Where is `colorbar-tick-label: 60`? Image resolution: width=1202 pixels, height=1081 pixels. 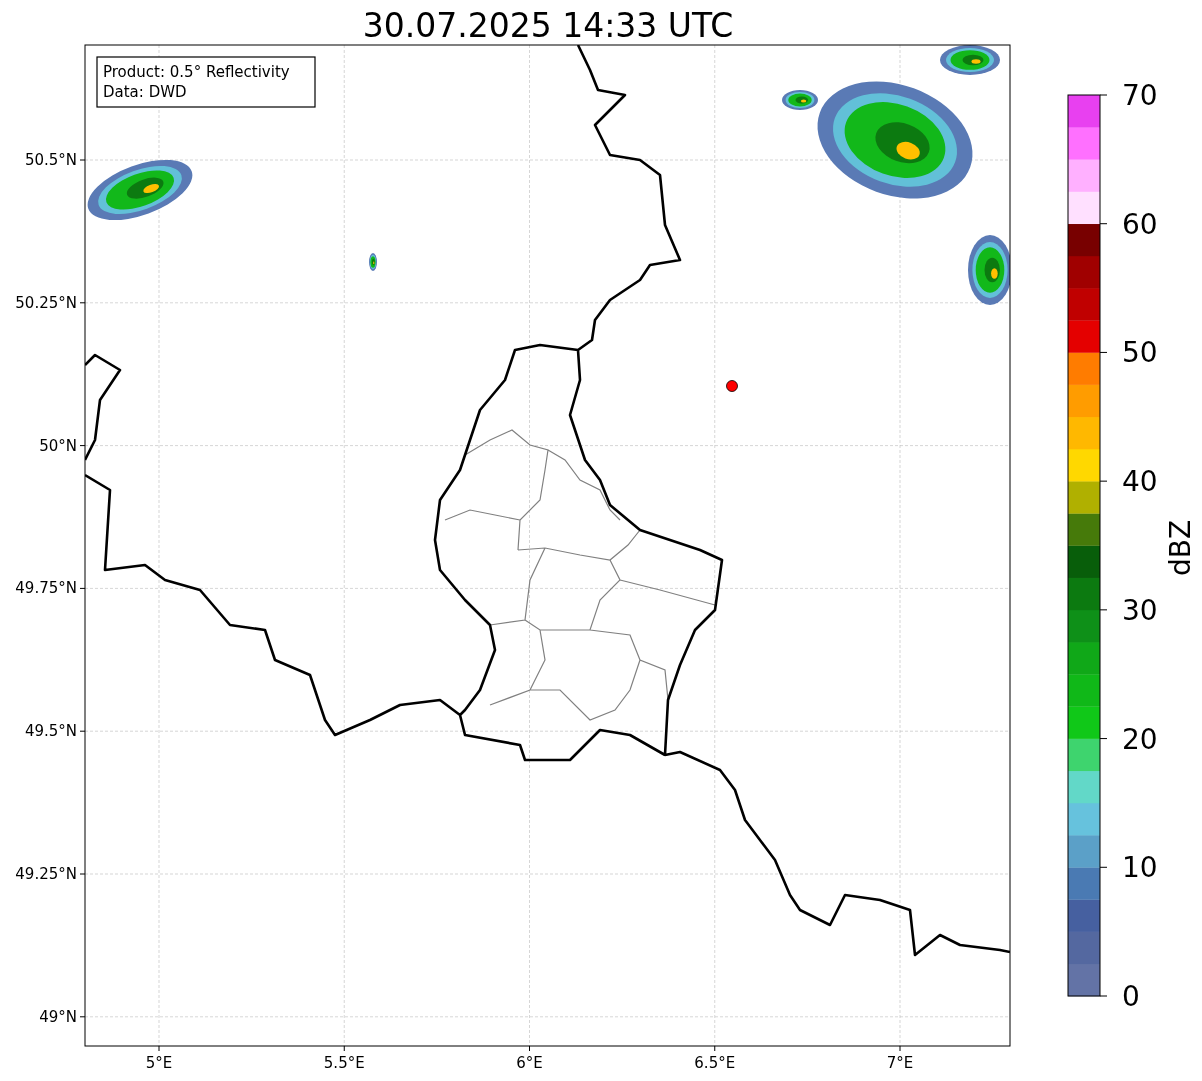
colorbar-tick-label: 60 is located at coordinates (1140, 224).